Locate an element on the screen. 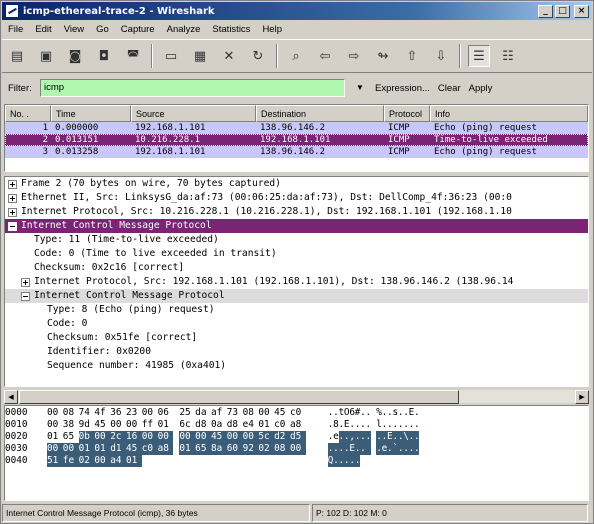 This screenshot has width=594, height=524. hex-byte: 51 is located at coordinates (55, 461).